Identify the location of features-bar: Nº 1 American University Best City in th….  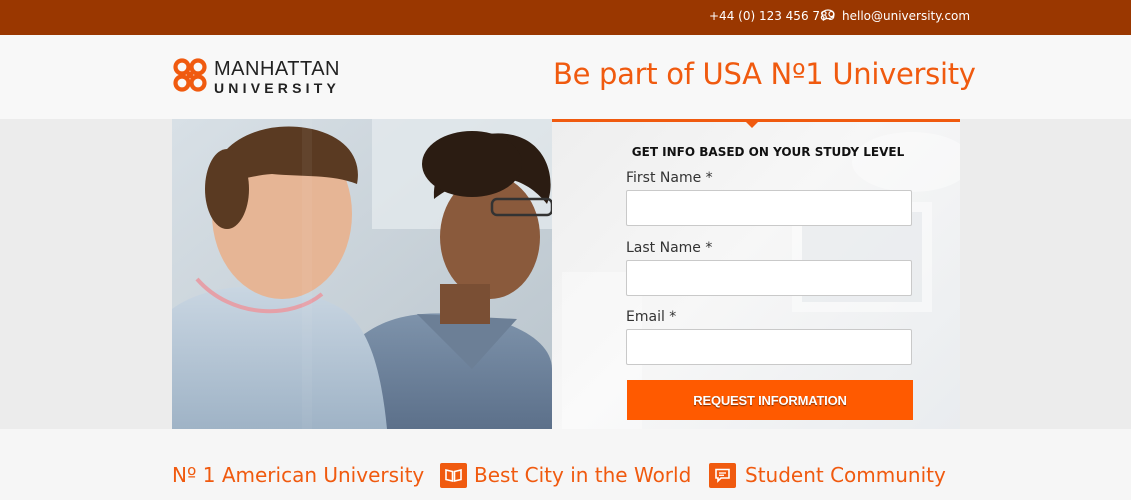
(565, 464).